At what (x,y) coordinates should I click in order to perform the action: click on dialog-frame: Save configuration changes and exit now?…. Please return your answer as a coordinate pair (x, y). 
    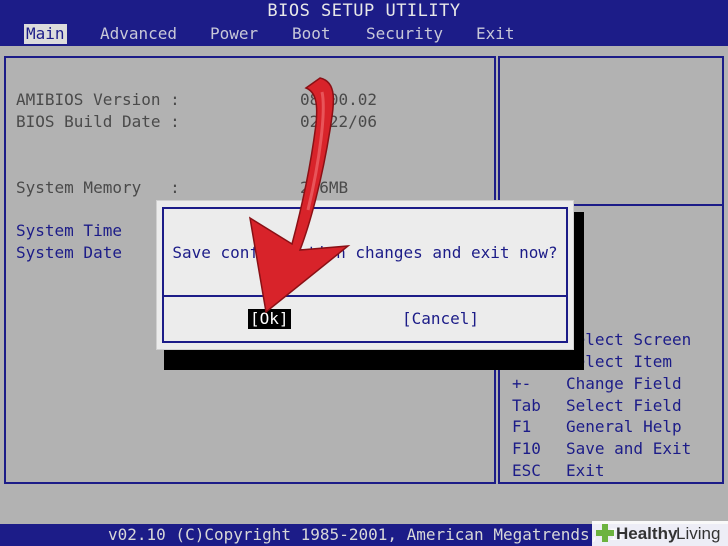
    Looking at the image, I should click on (365, 275).